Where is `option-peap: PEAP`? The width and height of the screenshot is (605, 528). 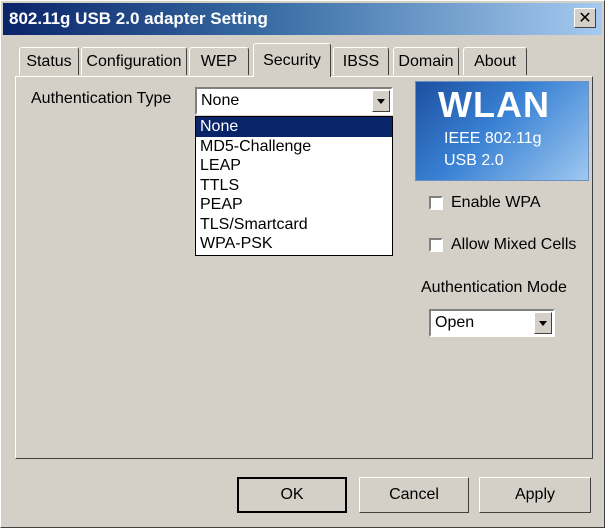 option-peap: PEAP is located at coordinates (294, 205).